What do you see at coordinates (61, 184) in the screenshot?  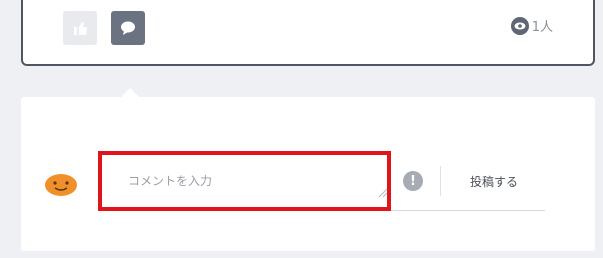 I see `avatar-icon` at bounding box center [61, 184].